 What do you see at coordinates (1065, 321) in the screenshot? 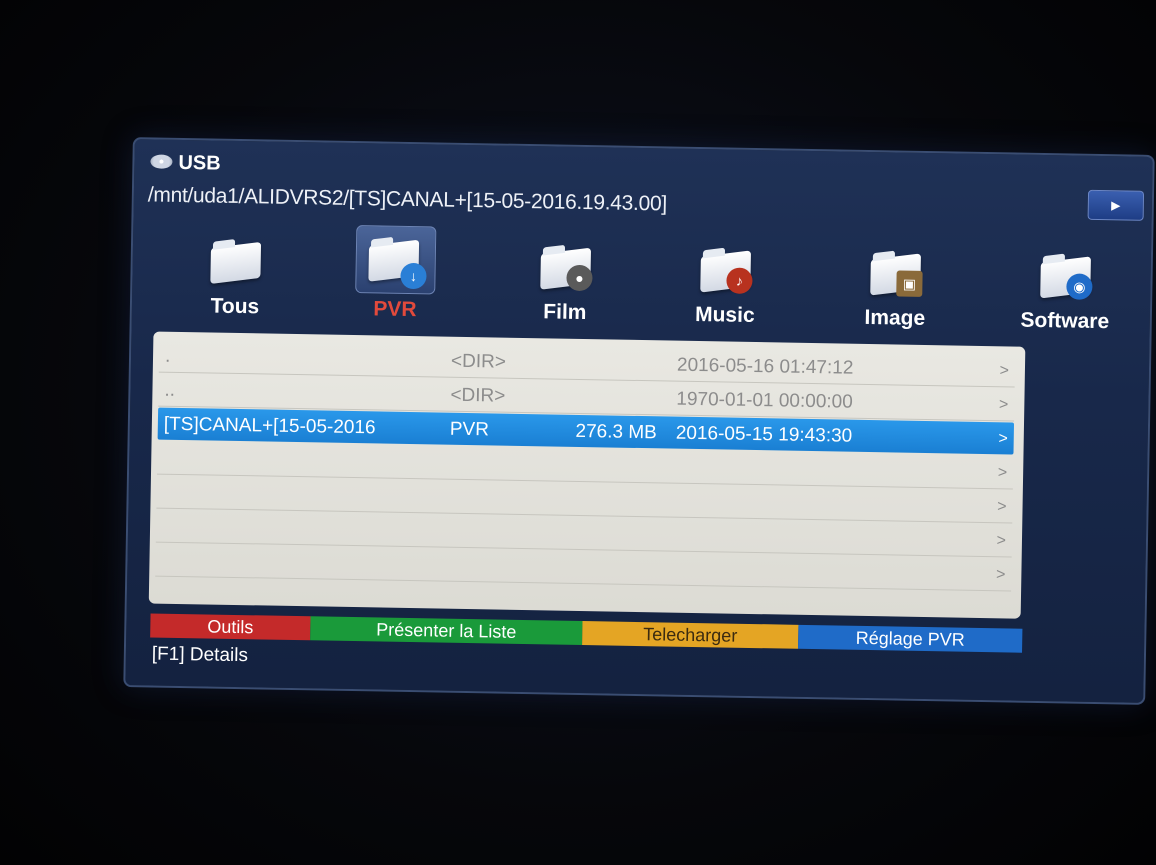
I see `tab-label: Software` at bounding box center [1065, 321].